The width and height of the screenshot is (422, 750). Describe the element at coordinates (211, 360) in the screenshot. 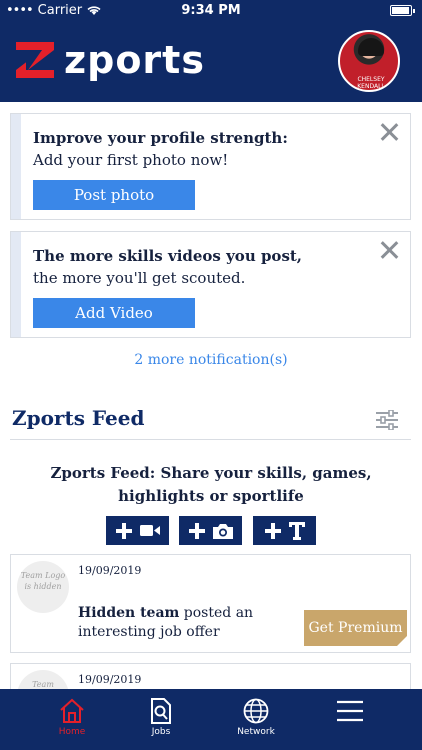

I see `more-notifications-link: 2 more notification(s)` at that location.